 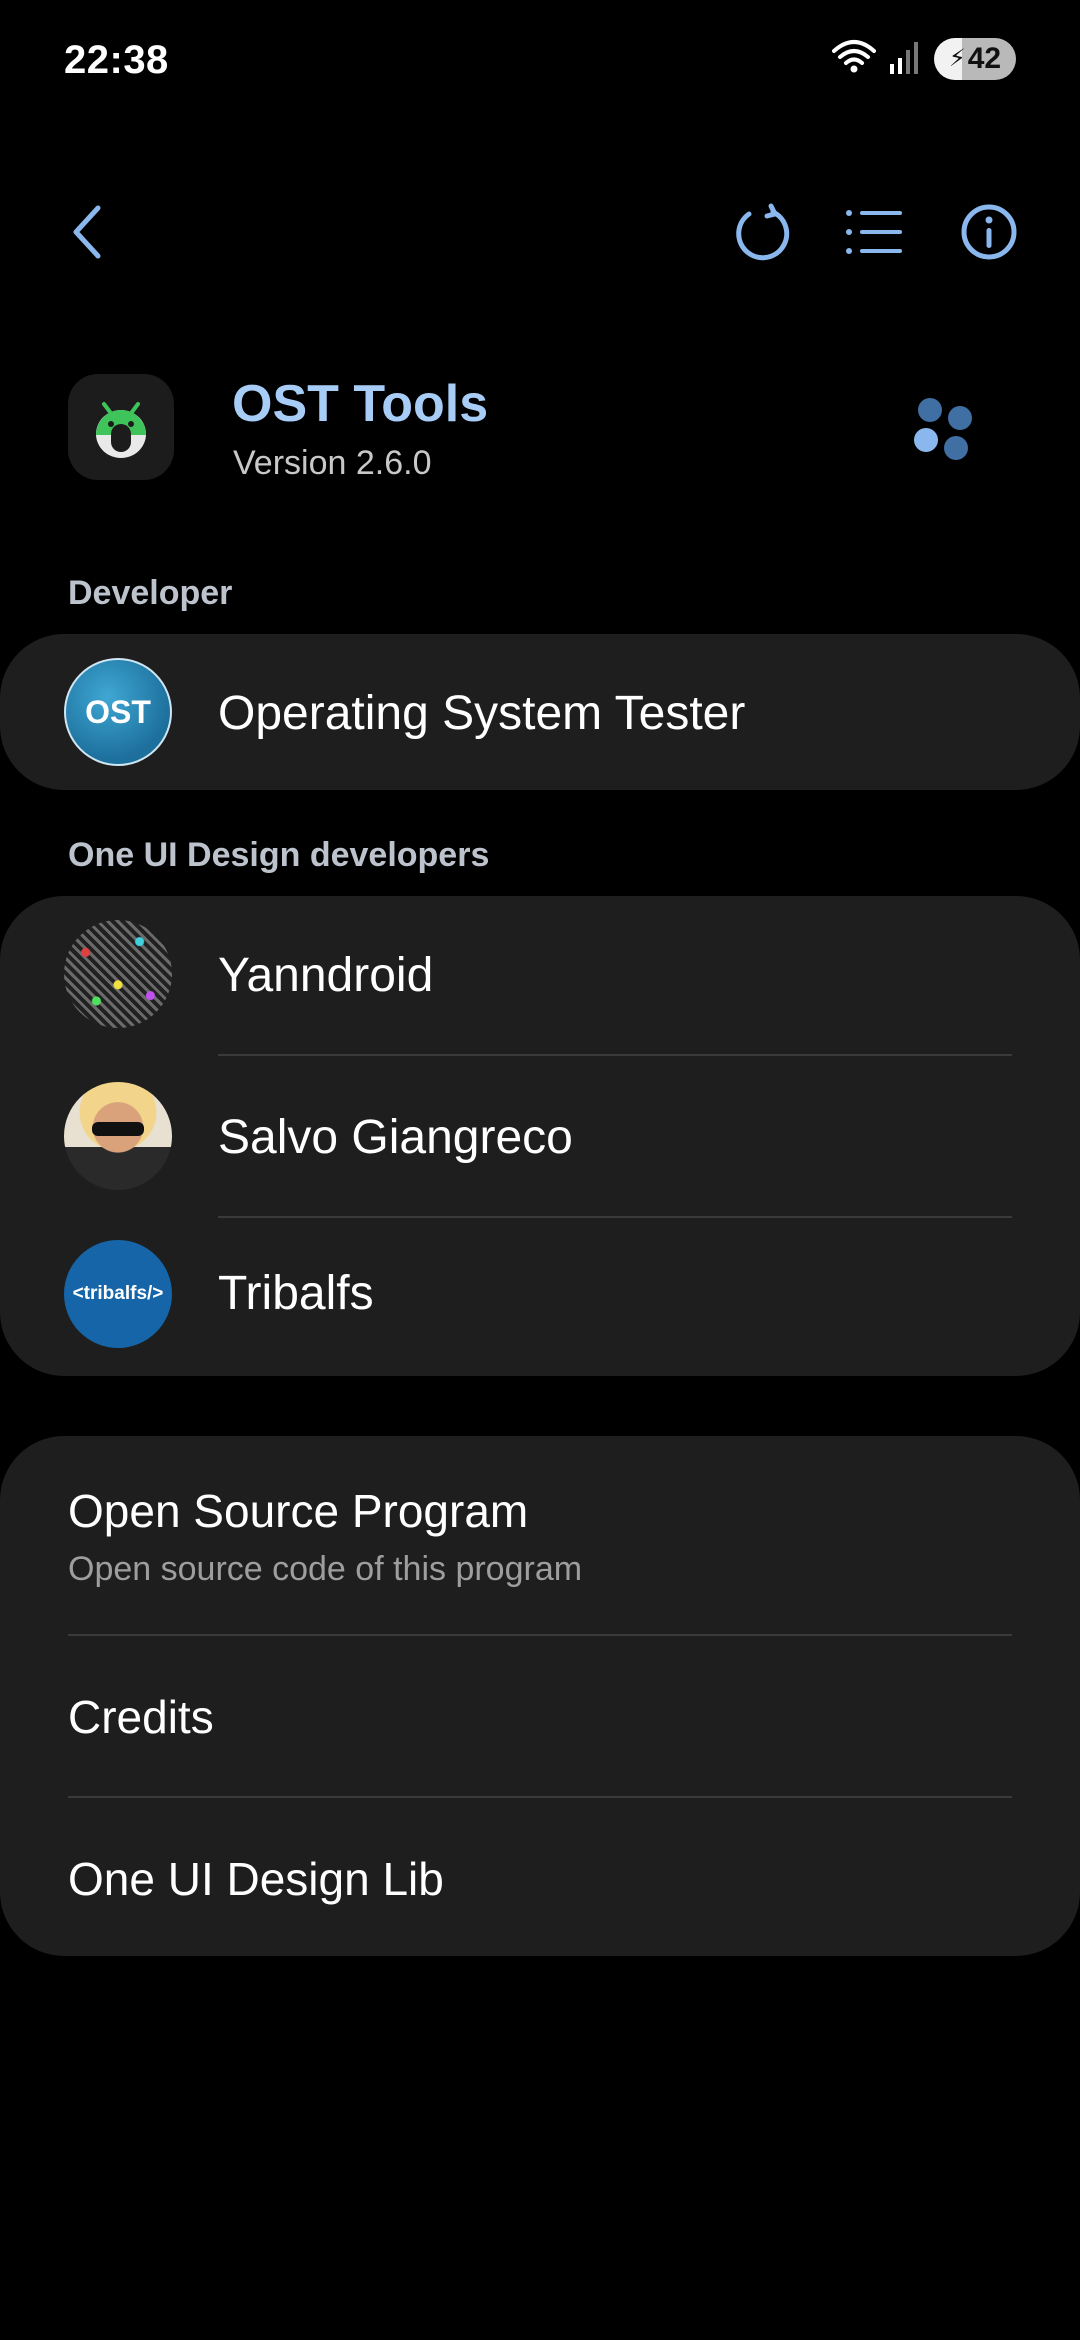 What do you see at coordinates (854, 59) in the screenshot?
I see `wifi-icon` at bounding box center [854, 59].